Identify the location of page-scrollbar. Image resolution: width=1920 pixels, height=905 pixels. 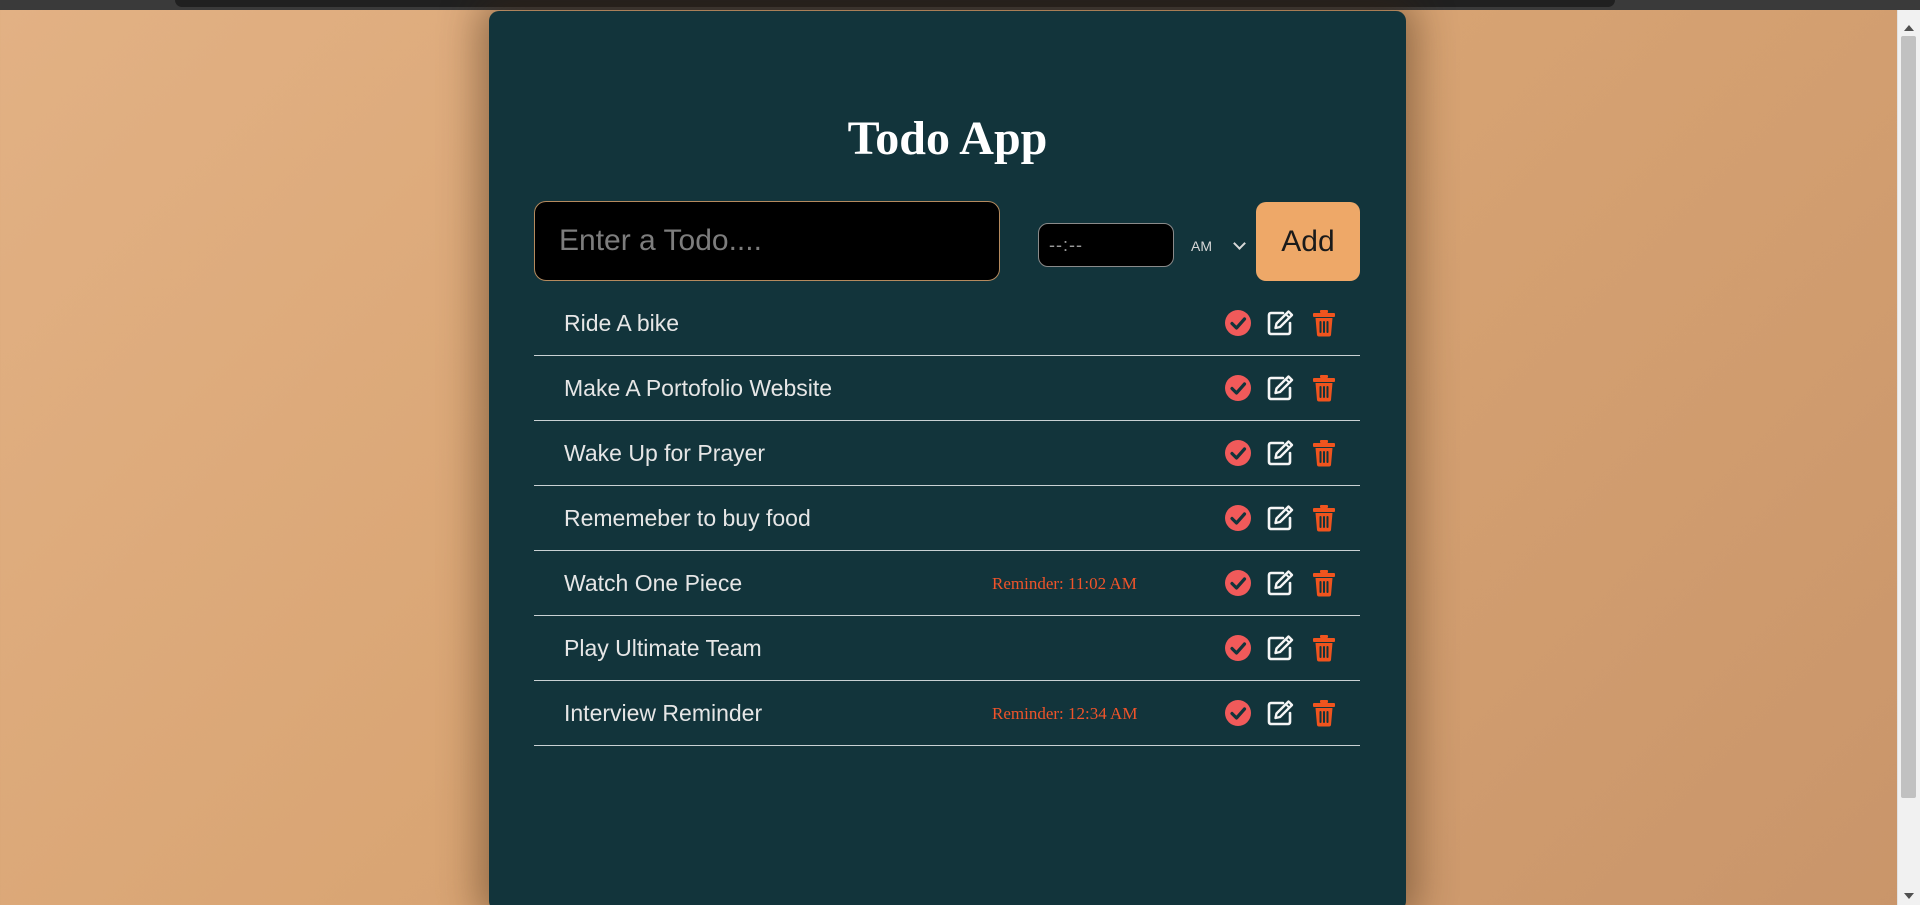
(1908, 457).